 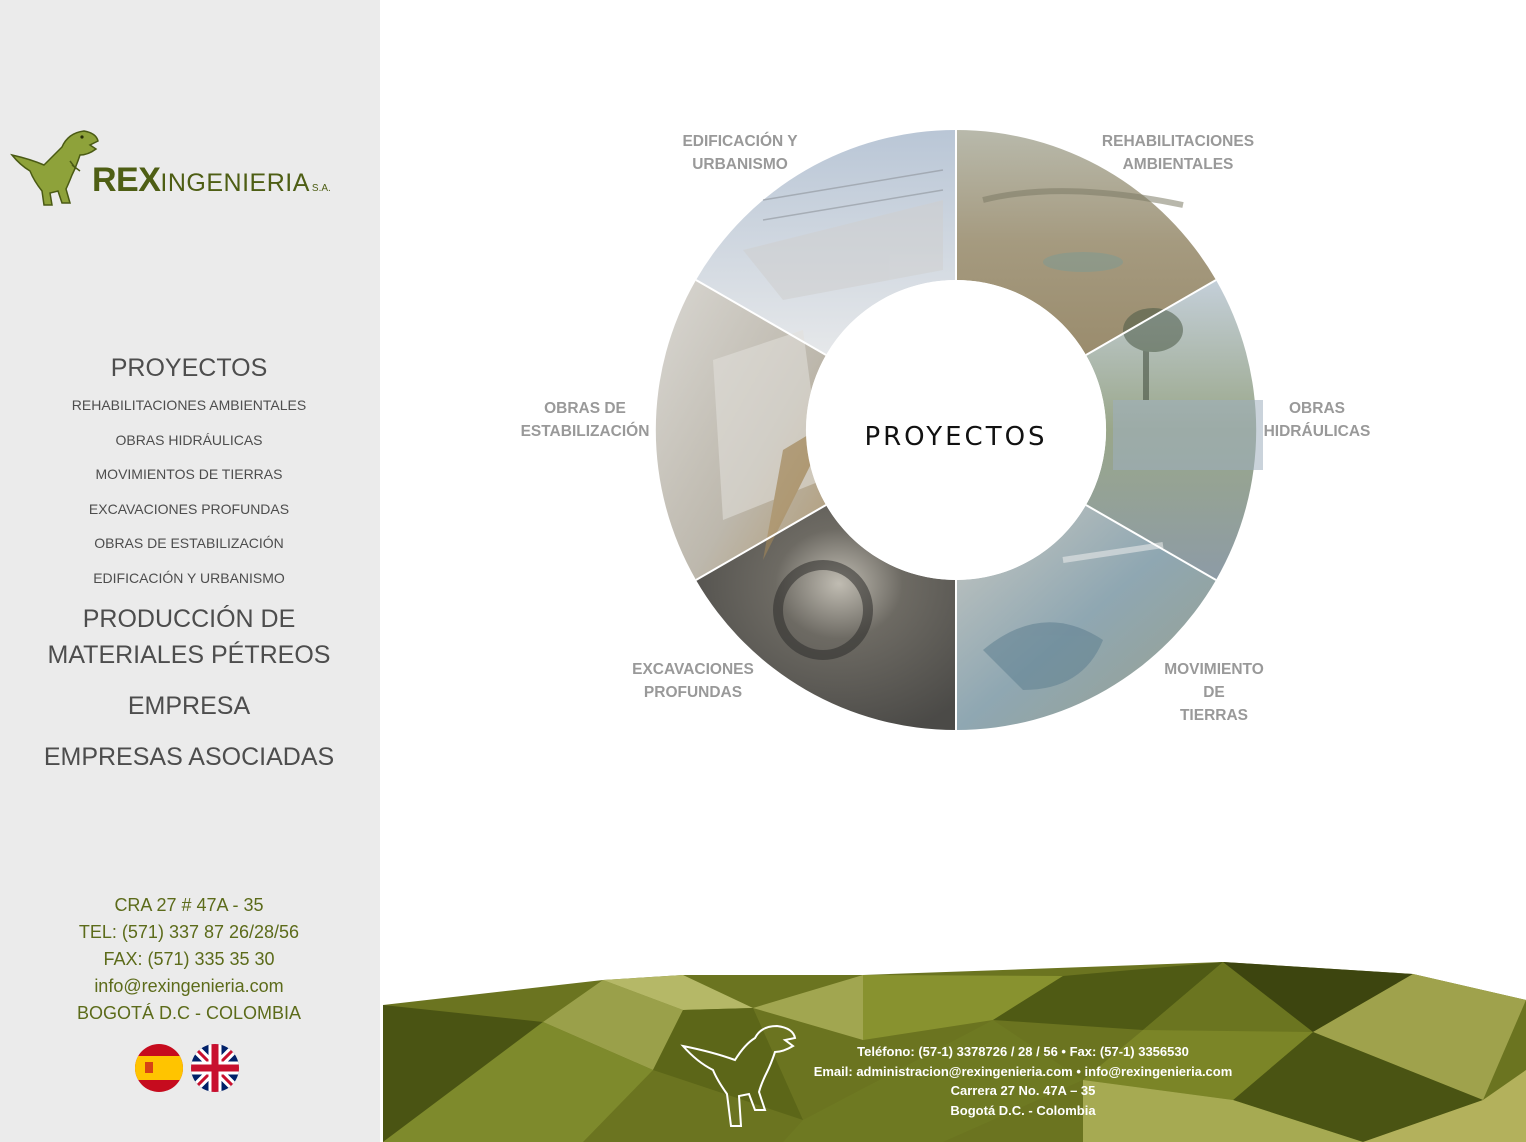 I want to click on label-movimiento: MOVIMIENTO DE TIERRAS, so click(x=1214, y=692).